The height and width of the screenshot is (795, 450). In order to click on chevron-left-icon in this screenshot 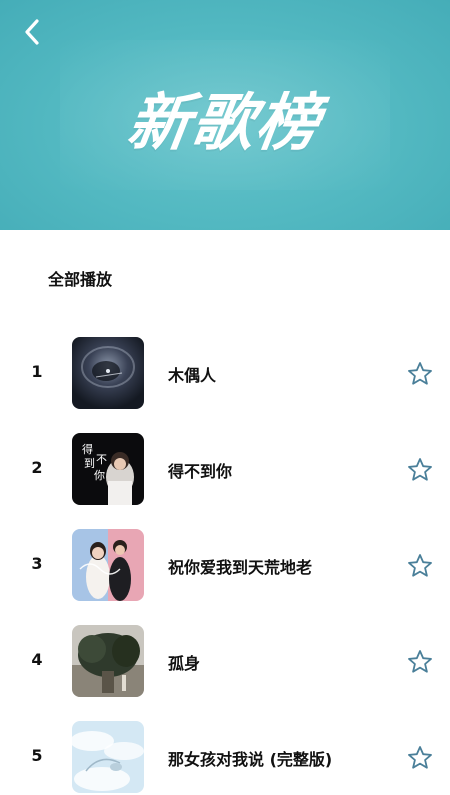, I will do `click(32, 32)`.